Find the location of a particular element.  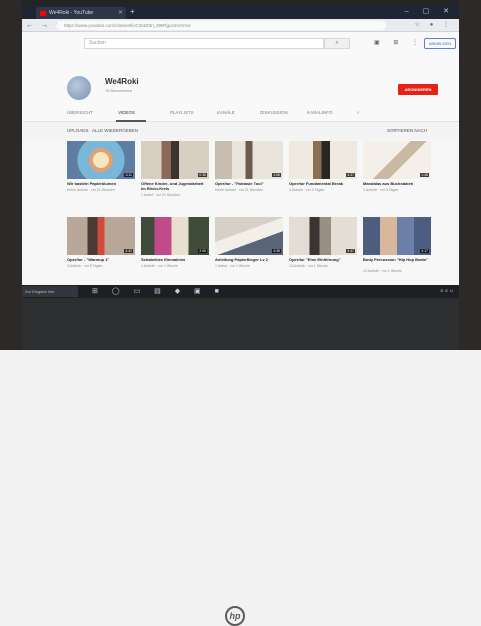

video-duration: 3:47 is located at coordinates (350, 251).